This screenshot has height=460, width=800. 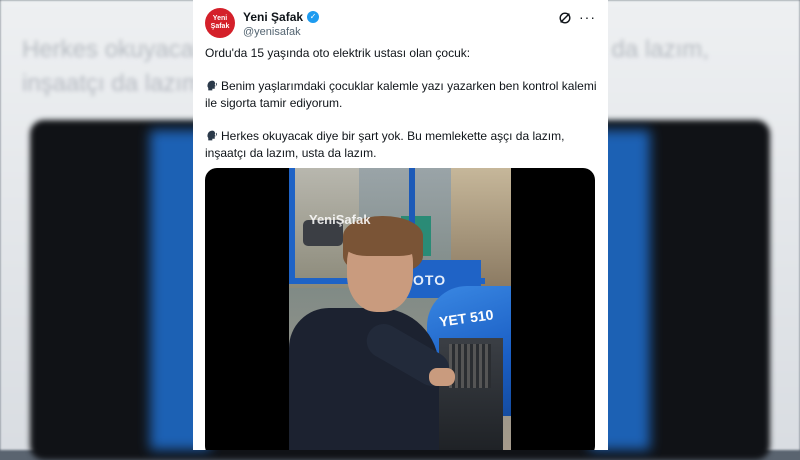 I want to click on tweet-header: Yeni Şafak Yeni Şafak ✓ @yenisafak ···, so click(x=400, y=23).